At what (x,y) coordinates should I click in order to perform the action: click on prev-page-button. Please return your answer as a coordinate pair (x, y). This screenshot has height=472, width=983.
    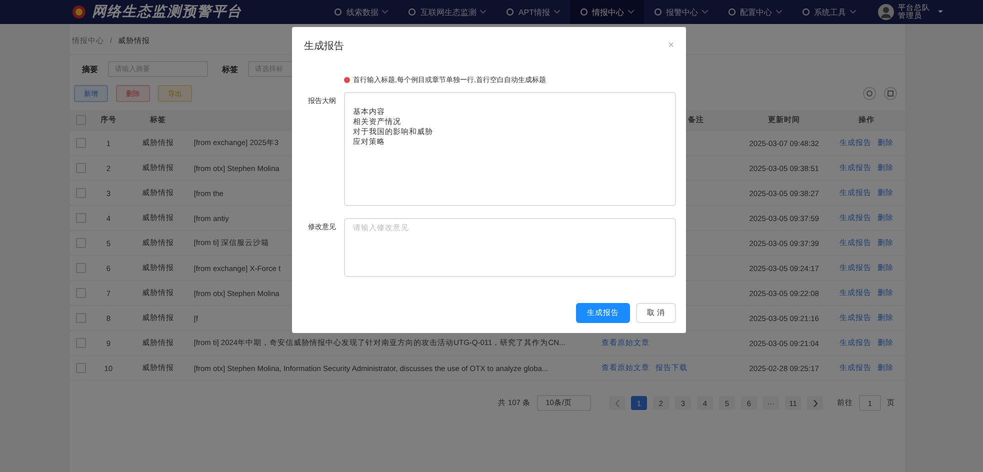
    Looking at the image, I should click on (617, 403).